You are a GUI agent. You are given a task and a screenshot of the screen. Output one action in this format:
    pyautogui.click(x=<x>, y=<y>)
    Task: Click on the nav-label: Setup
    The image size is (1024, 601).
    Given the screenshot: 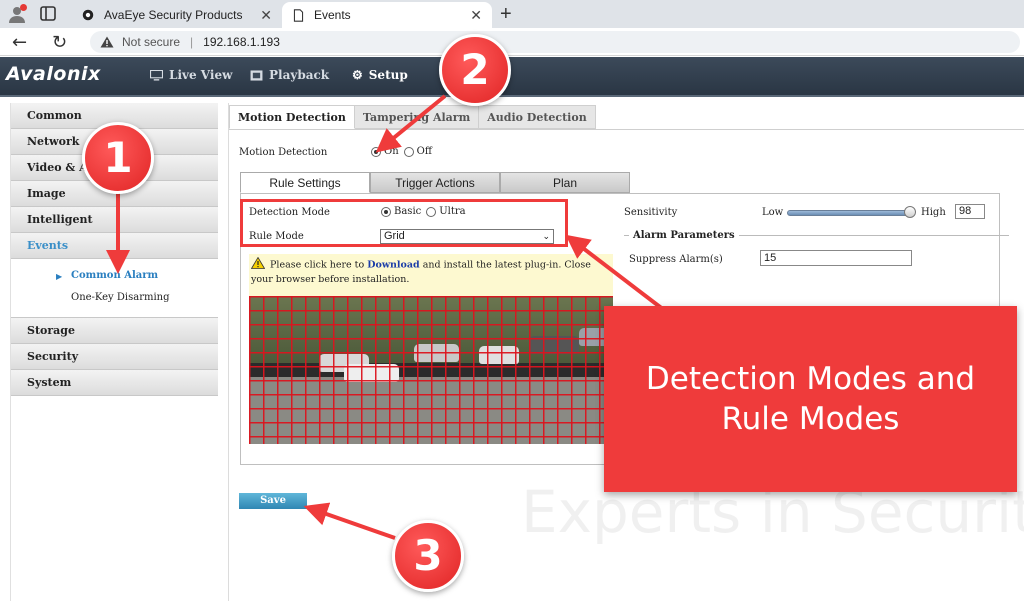 What is the action you would take?
    pyautogui.click(x=388, y=75)
    